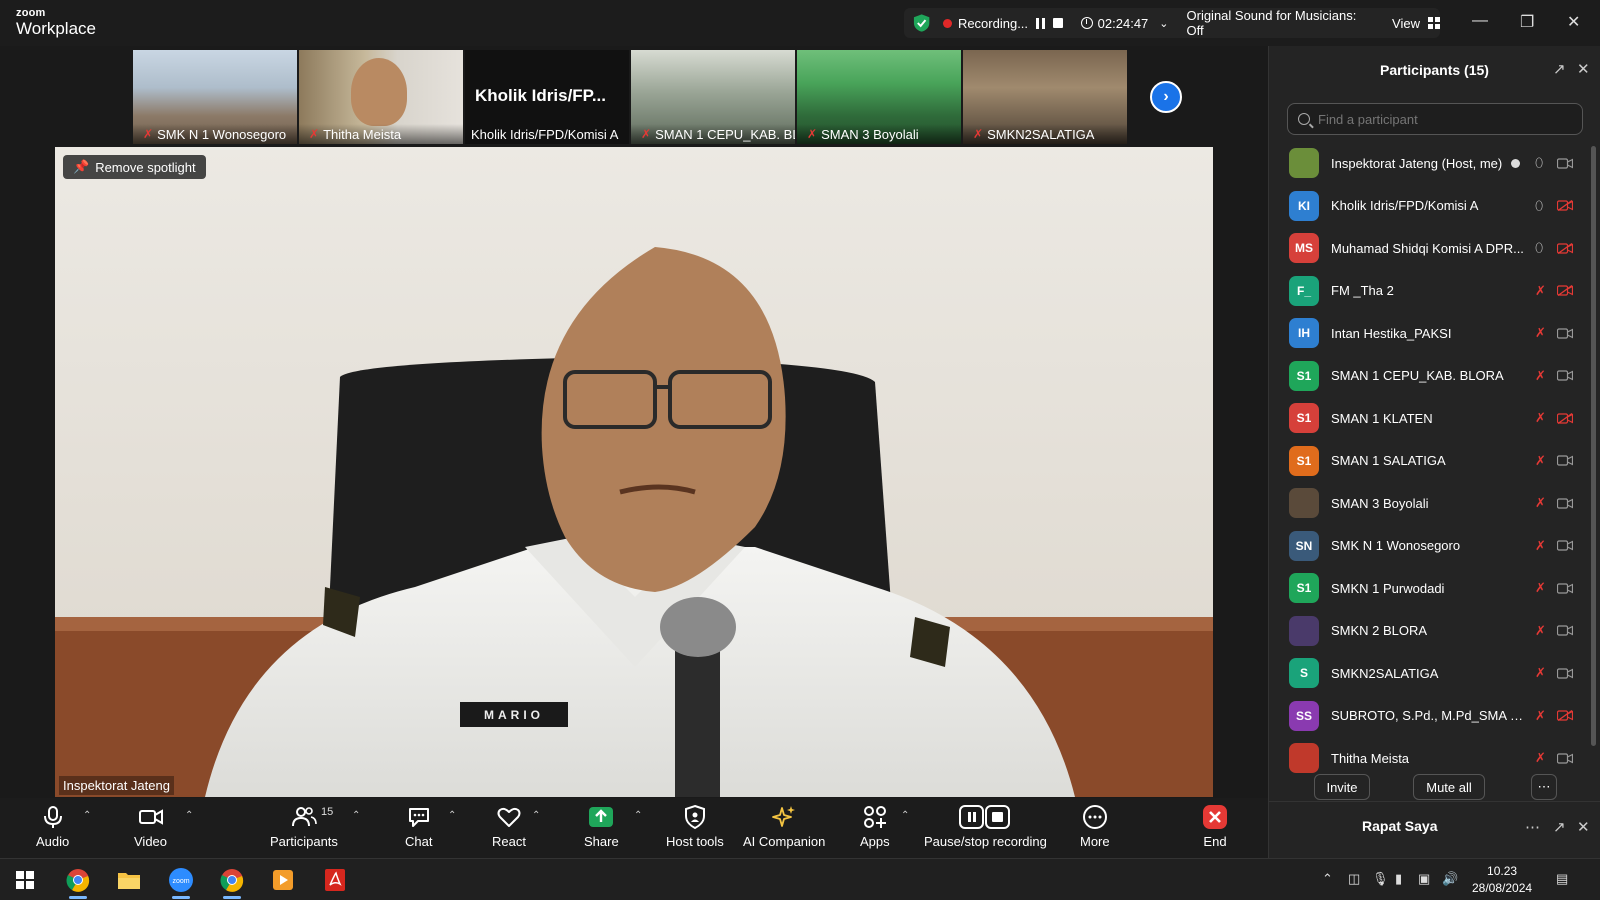  Describe the element at coordinates (509, 826) in the screenshot. I see `react-button: React` at that location.